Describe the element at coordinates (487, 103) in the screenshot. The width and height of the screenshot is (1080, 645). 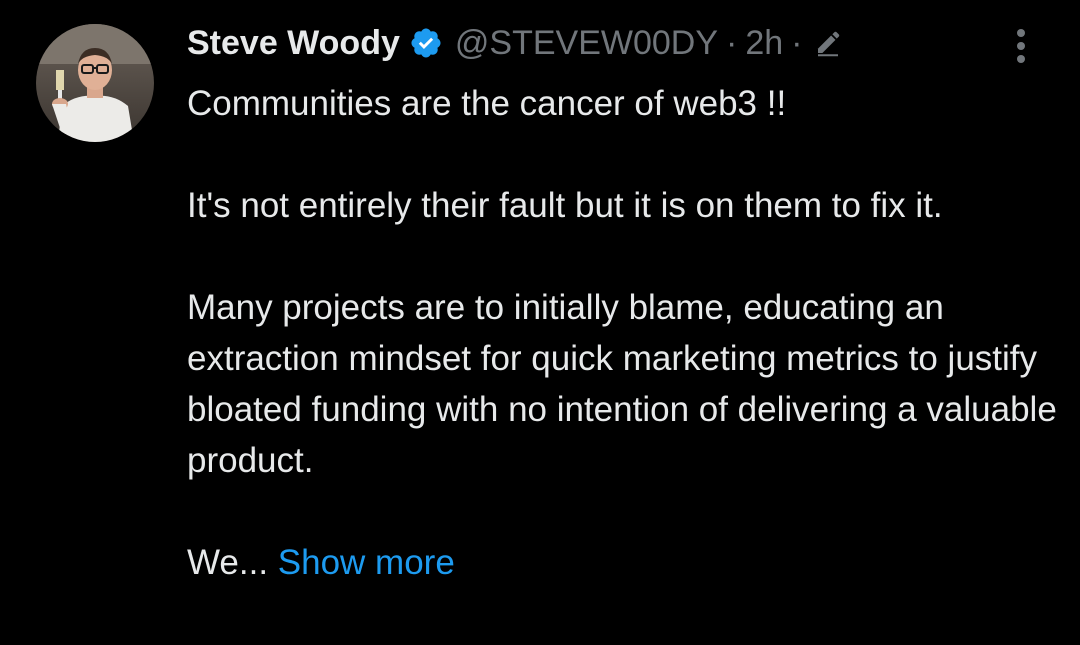
I see `tweet-paragraph: Communities are the cancer of web3 !!` at that location.